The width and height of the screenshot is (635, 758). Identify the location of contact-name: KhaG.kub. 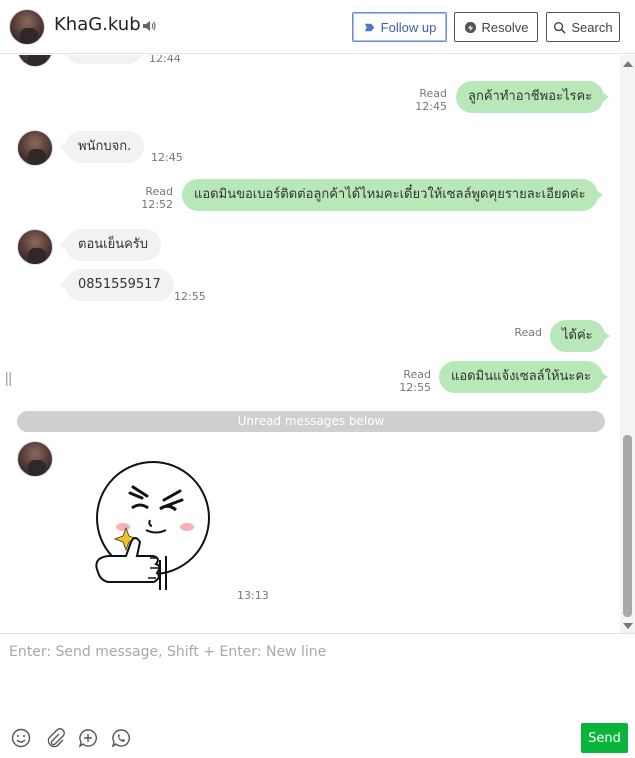
(97, 24).